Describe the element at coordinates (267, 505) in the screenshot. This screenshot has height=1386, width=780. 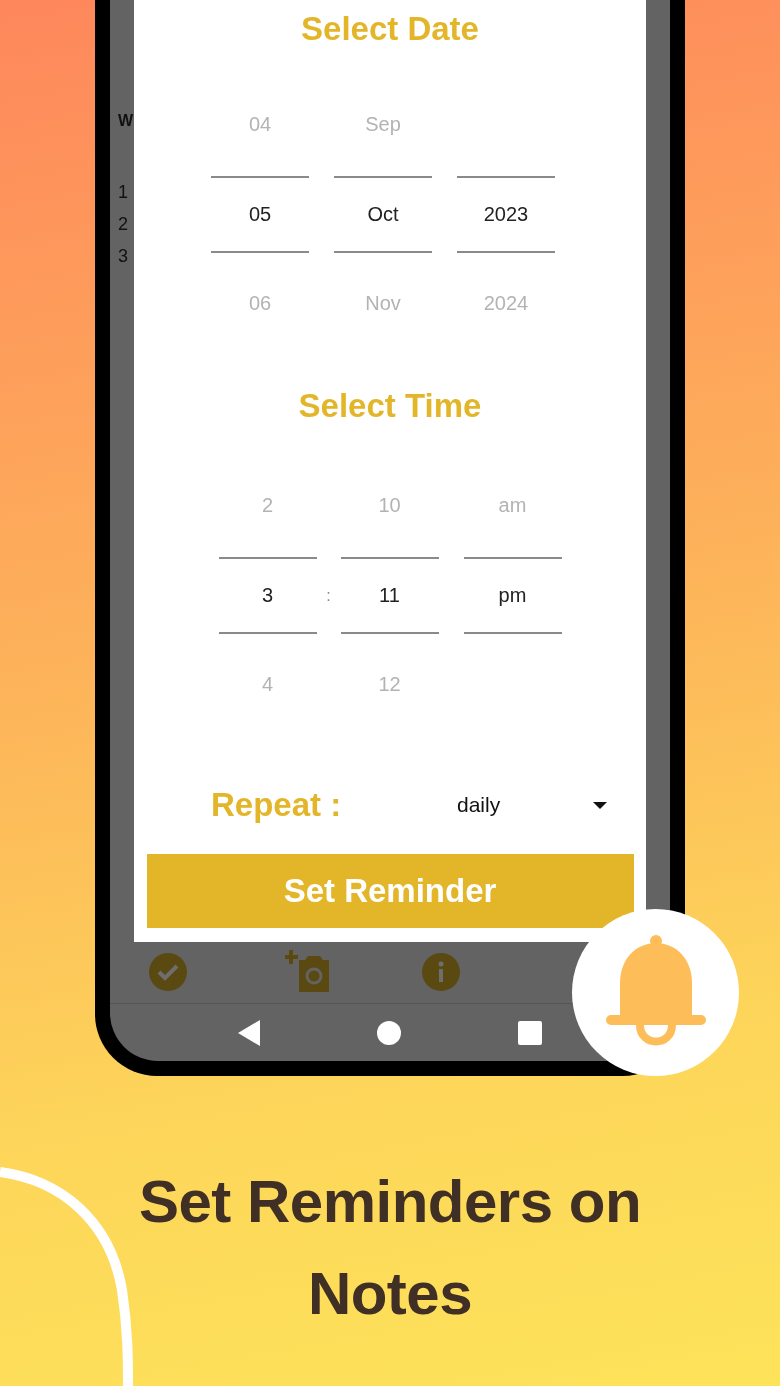
I see `picker-option: 2` at that location.